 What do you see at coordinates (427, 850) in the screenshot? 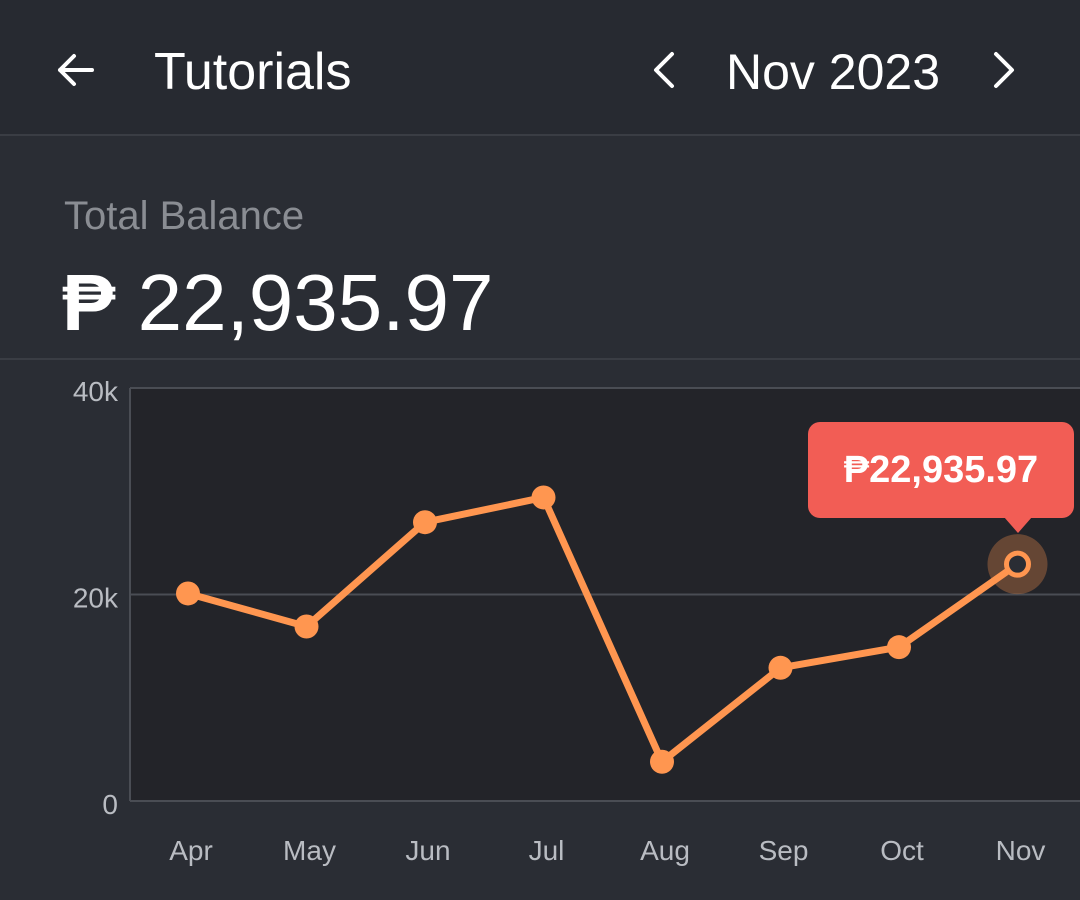
I see `x-tick-label: Jun` at bounding box center [427, 850].